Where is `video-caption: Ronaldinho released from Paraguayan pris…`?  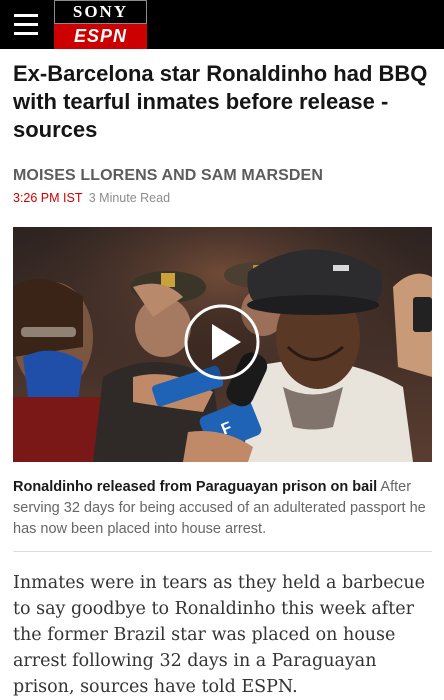
video-caption: Ronaldinho released from Paraguayan pris… is located at coordinates (222, 508).